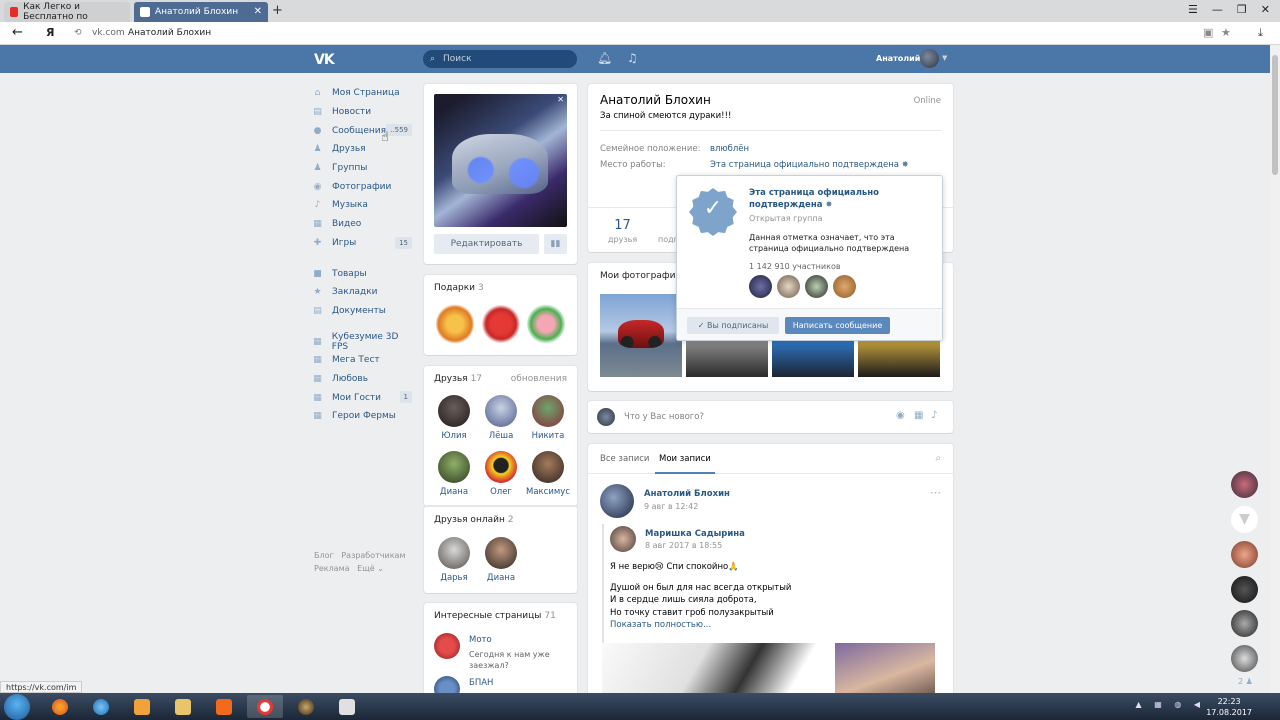  What do you see at coordinates (1275, 369) in the screenshot?
I see `page-scrollbar` at bounding box center [1275, 369].